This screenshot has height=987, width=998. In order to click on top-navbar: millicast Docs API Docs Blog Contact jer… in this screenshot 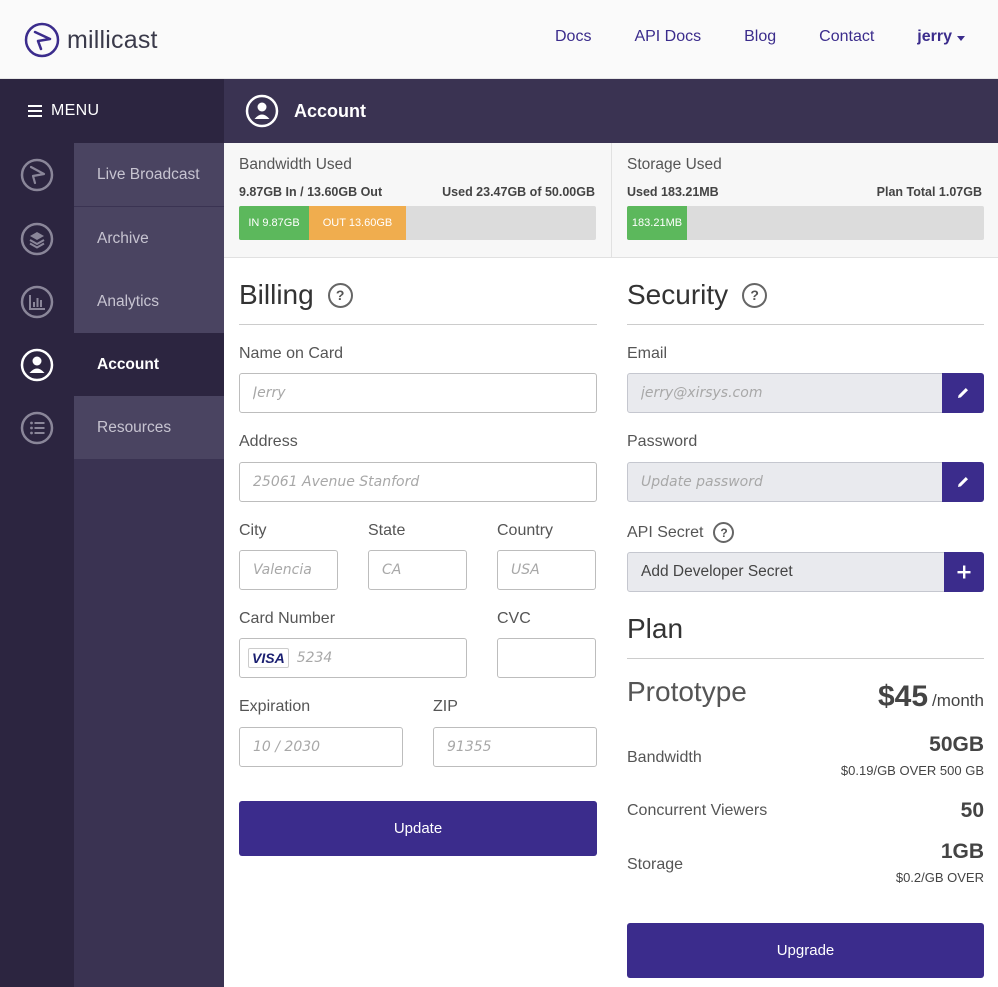, I will do `click(499, 39)`.